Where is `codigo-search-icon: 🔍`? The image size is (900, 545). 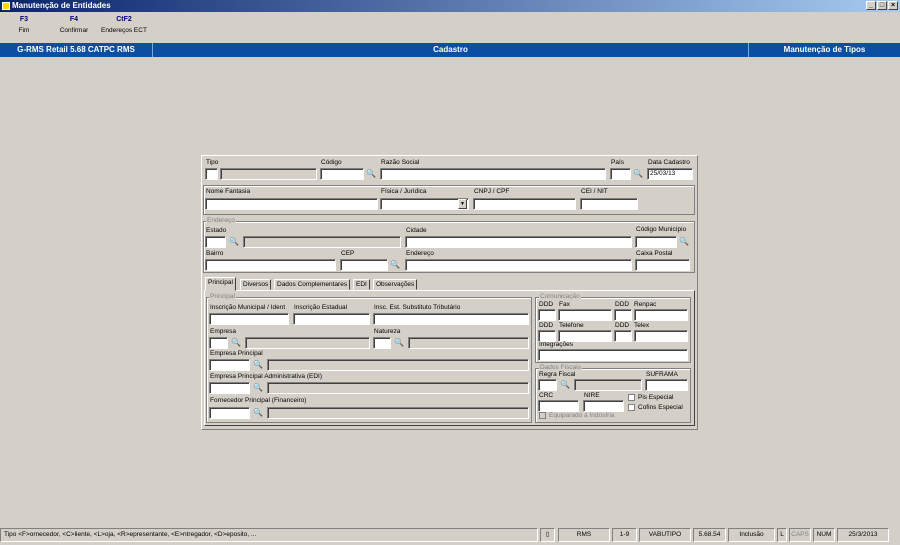
codigo-search-icon: 🔍 is located at coordinates (371, 174).